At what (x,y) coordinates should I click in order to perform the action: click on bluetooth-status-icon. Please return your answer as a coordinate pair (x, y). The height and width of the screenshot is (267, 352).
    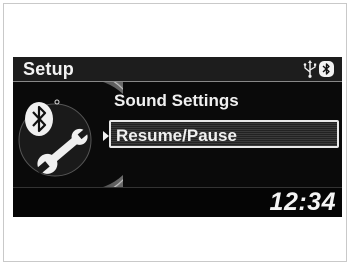
    Looking at the image, I should click on (326, 69).